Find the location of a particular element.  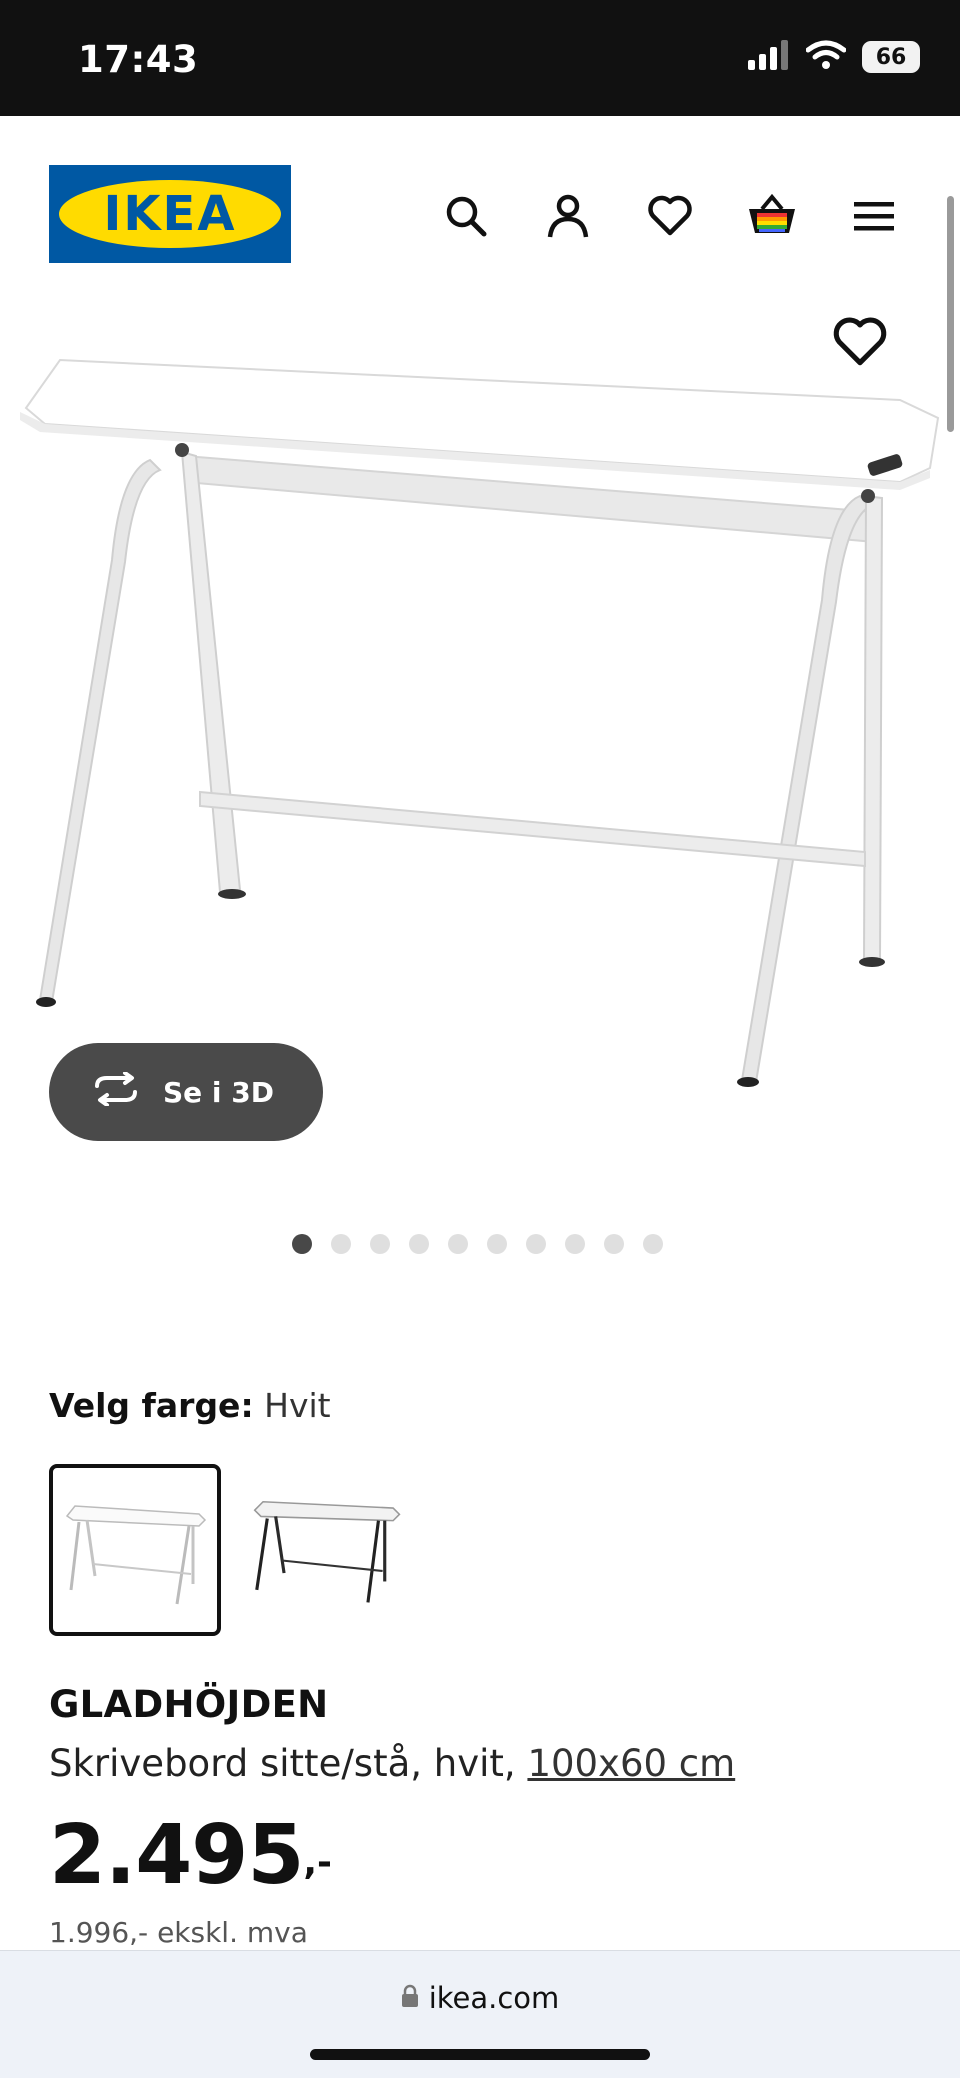

color-label-value: Hvit is located at coordinates (297, 1405).